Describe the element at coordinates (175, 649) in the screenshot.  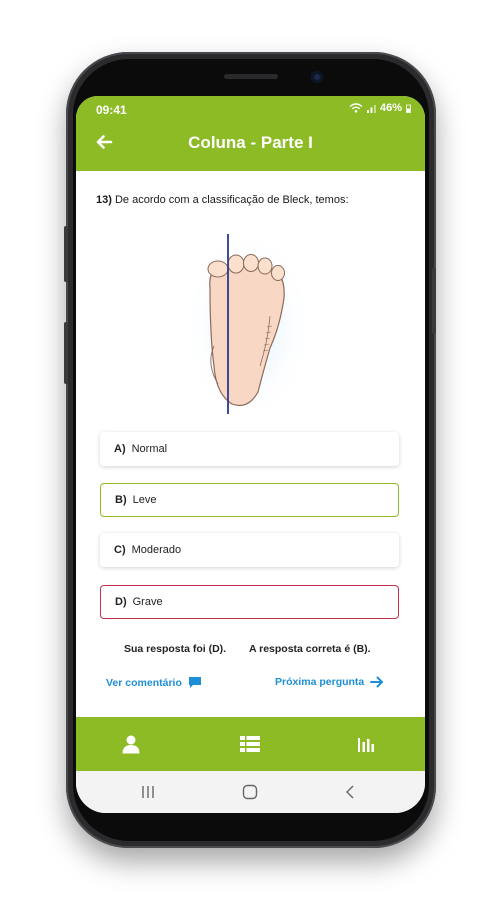
I see `your-answer-text: Sua resposta foi (D).` at that location.